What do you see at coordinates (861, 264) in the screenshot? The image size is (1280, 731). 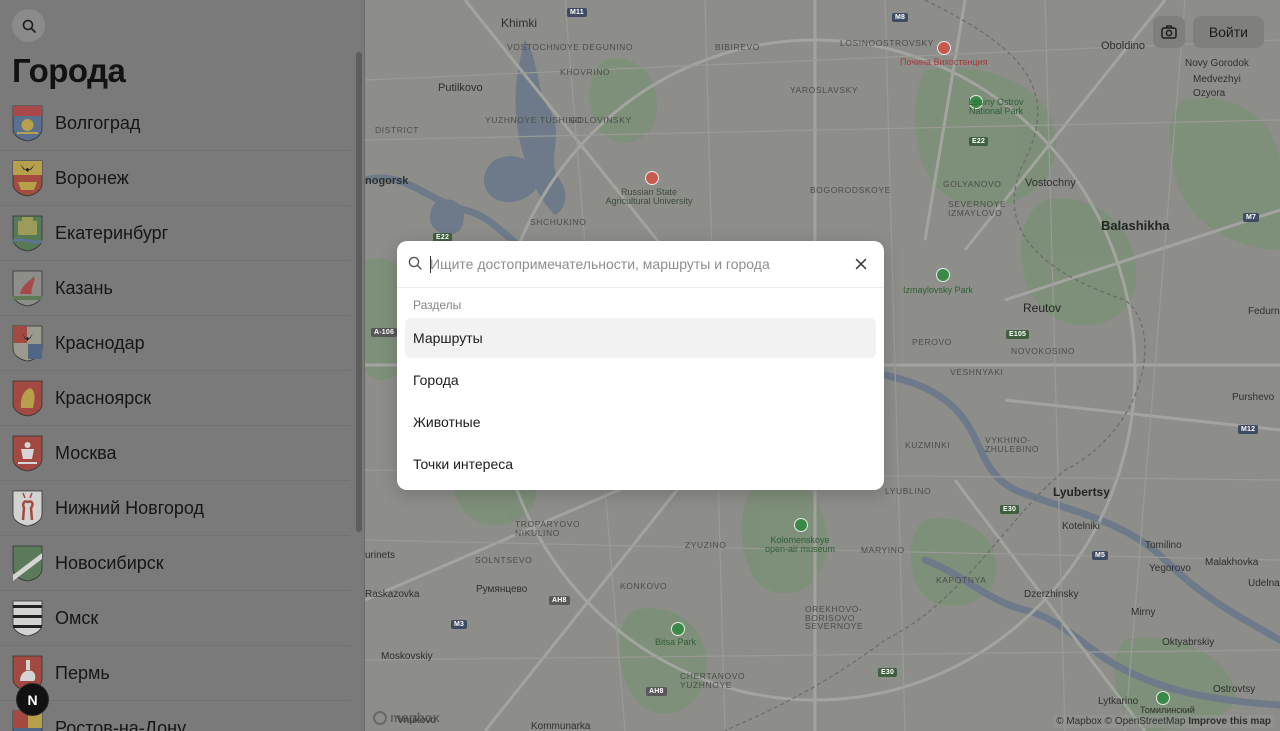 I see `close-icon` at bounding box center [861, 264].